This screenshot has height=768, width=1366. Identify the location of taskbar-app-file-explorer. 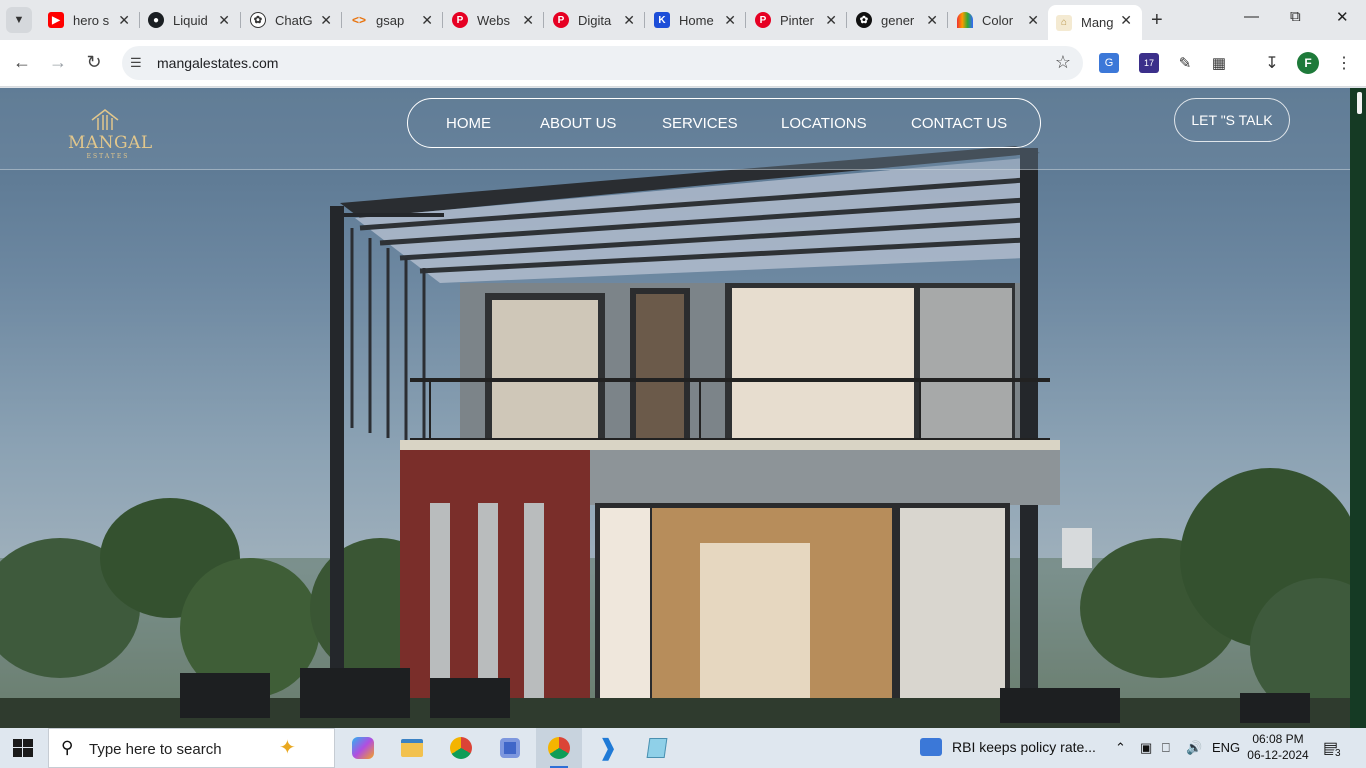
(412, 748).